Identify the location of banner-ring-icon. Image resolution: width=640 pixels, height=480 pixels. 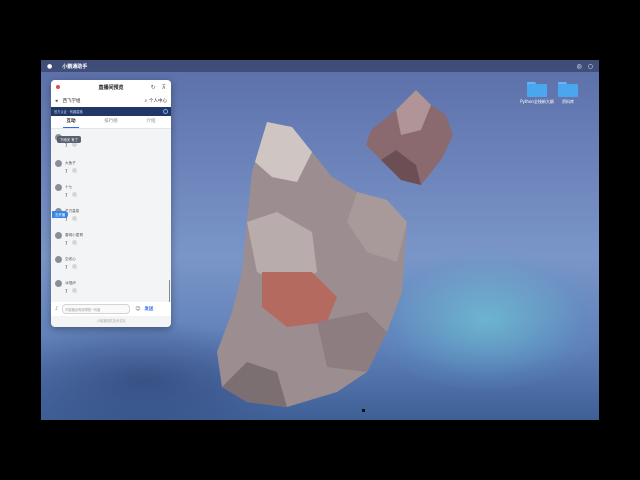
(165, 111).